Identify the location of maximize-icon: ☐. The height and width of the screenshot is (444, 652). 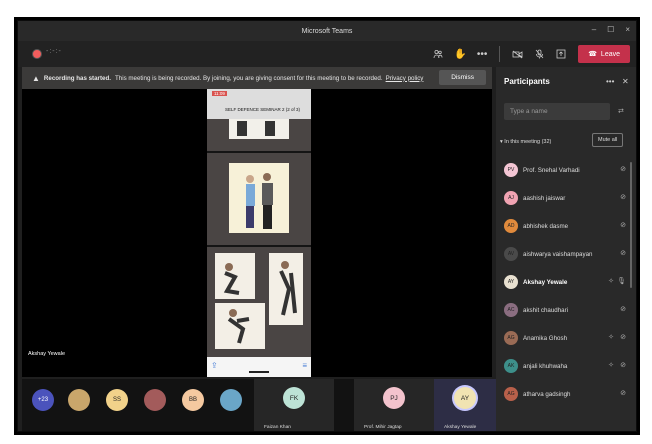
(610, 29).